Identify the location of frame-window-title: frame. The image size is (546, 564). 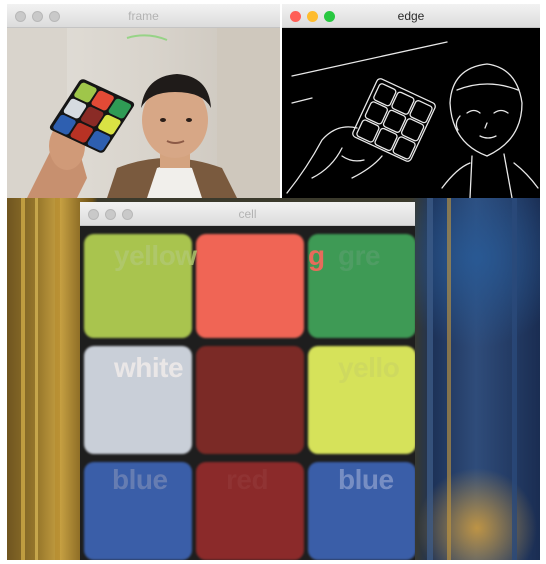
(143, 16).